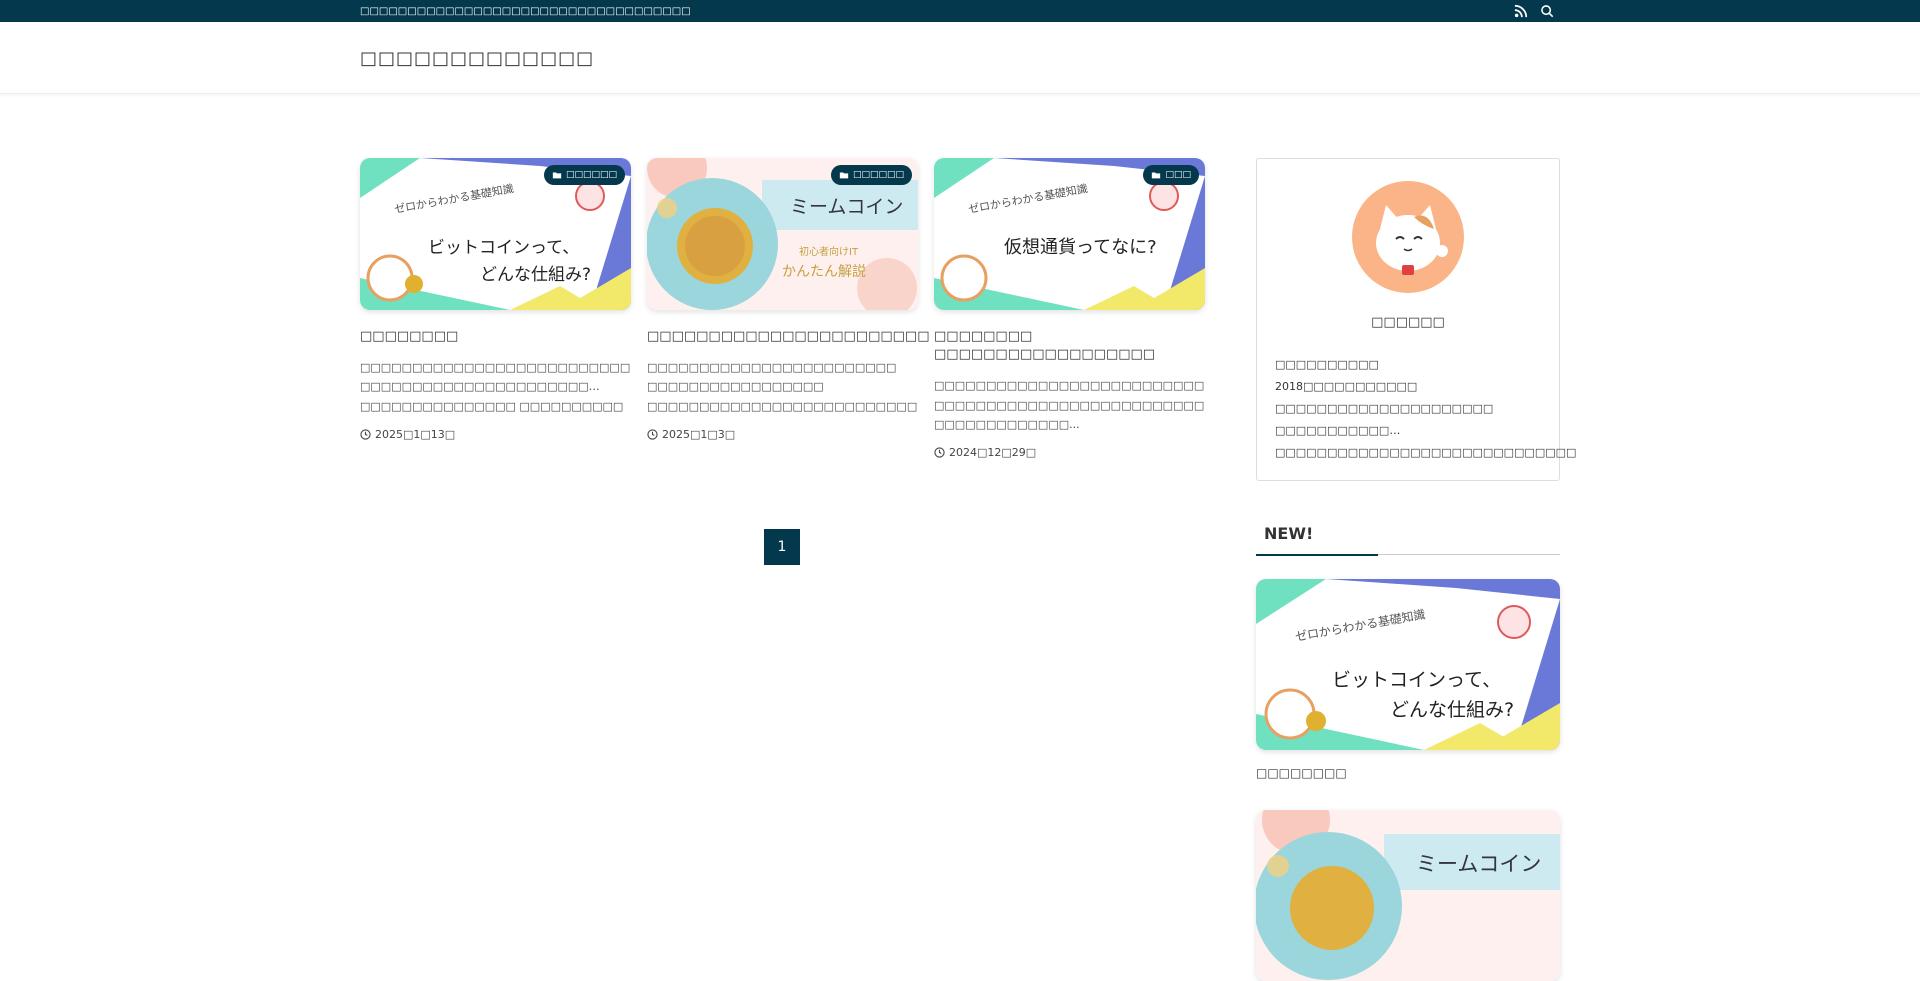 This screenshot has width=1920, height=981. What do you see at coordinates (782, 234) in the screenshot?
I see `post-thumbnail: ミームコイン 初心者向けIT かんたん解説 □□□□□□` at bounding box center [782, 234].